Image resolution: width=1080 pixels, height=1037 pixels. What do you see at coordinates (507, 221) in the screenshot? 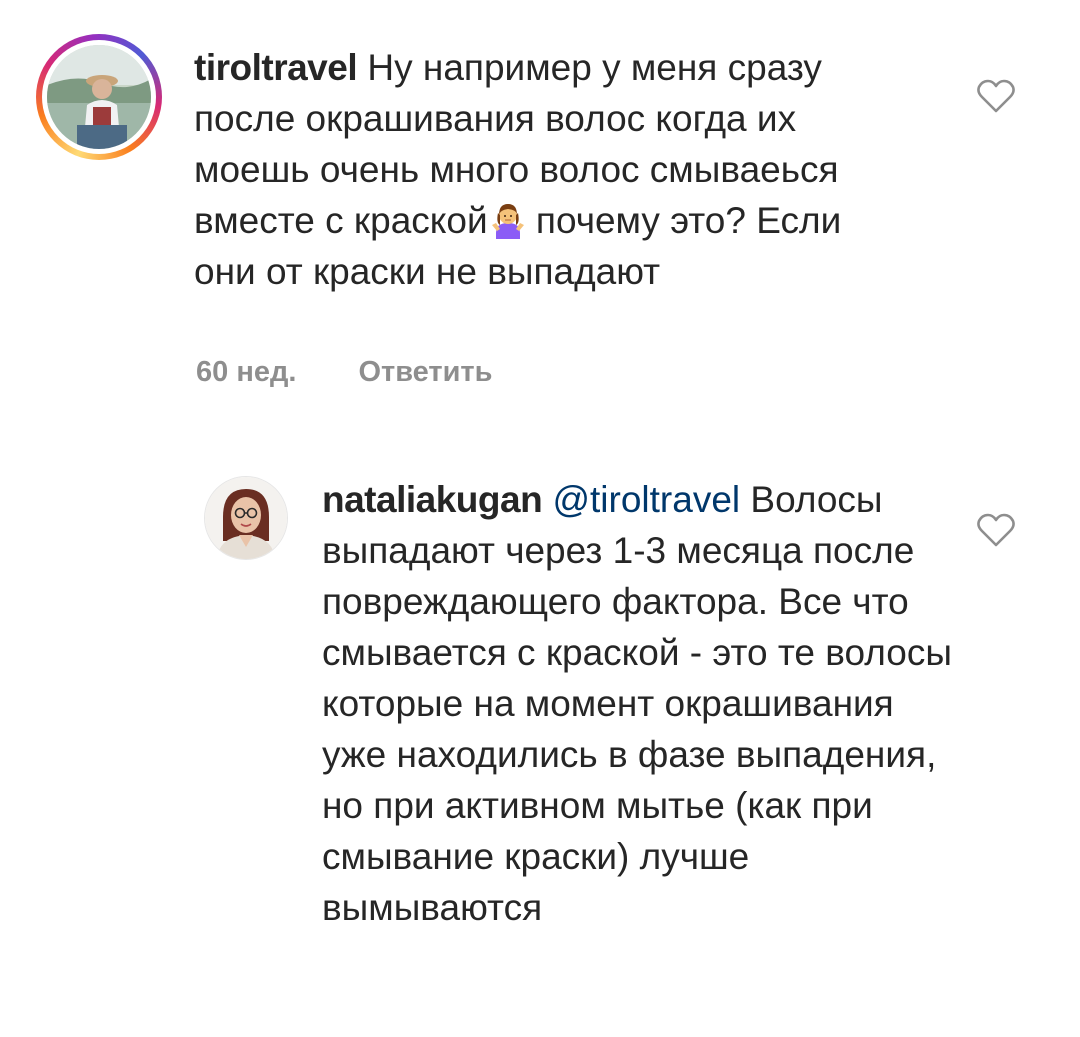
I see `person-shrugging-emoji` at bounding box center [507, 221].